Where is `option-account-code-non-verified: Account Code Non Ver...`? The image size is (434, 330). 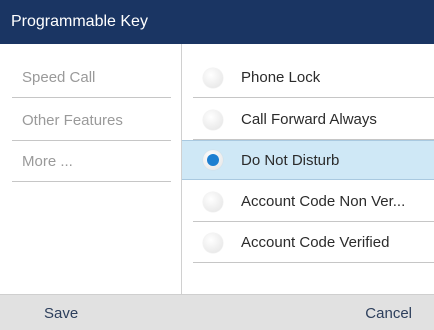 option-account-code-non-verified: Account Code Non Ver... is located at coordinates (313, 202).